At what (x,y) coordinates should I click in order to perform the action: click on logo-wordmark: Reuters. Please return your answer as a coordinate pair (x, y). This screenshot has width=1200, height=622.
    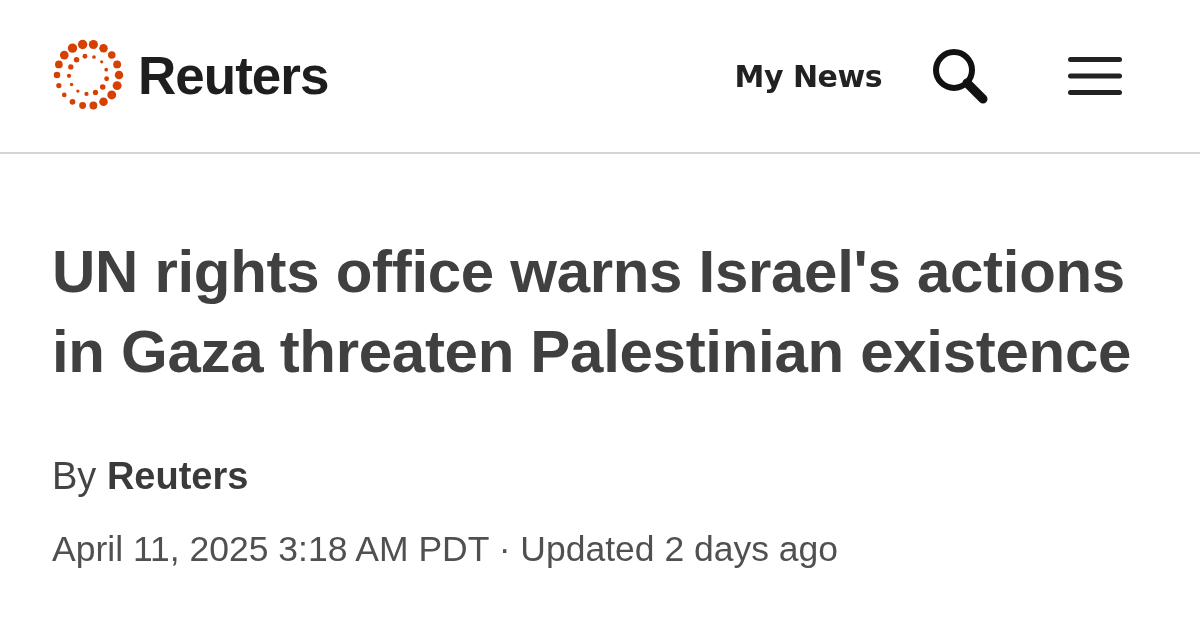
    Looking at the image, I should click on (233, 76).